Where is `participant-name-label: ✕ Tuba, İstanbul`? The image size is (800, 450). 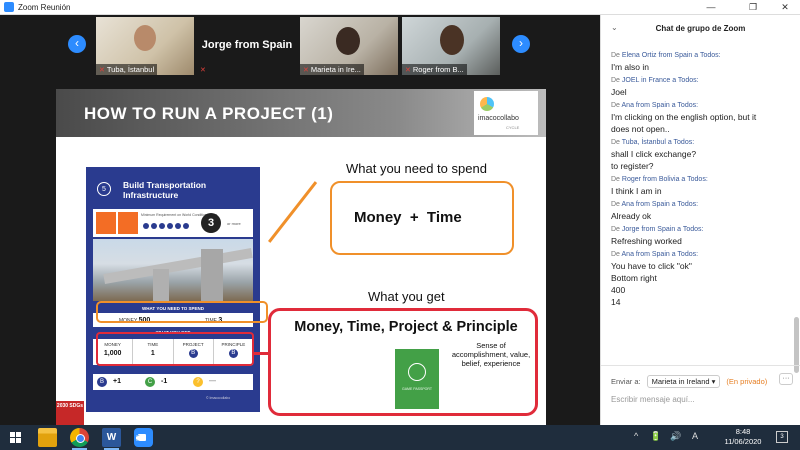
participant-name-label: ✕ Tuba, İstanbul is located at coordinates (127, 69).